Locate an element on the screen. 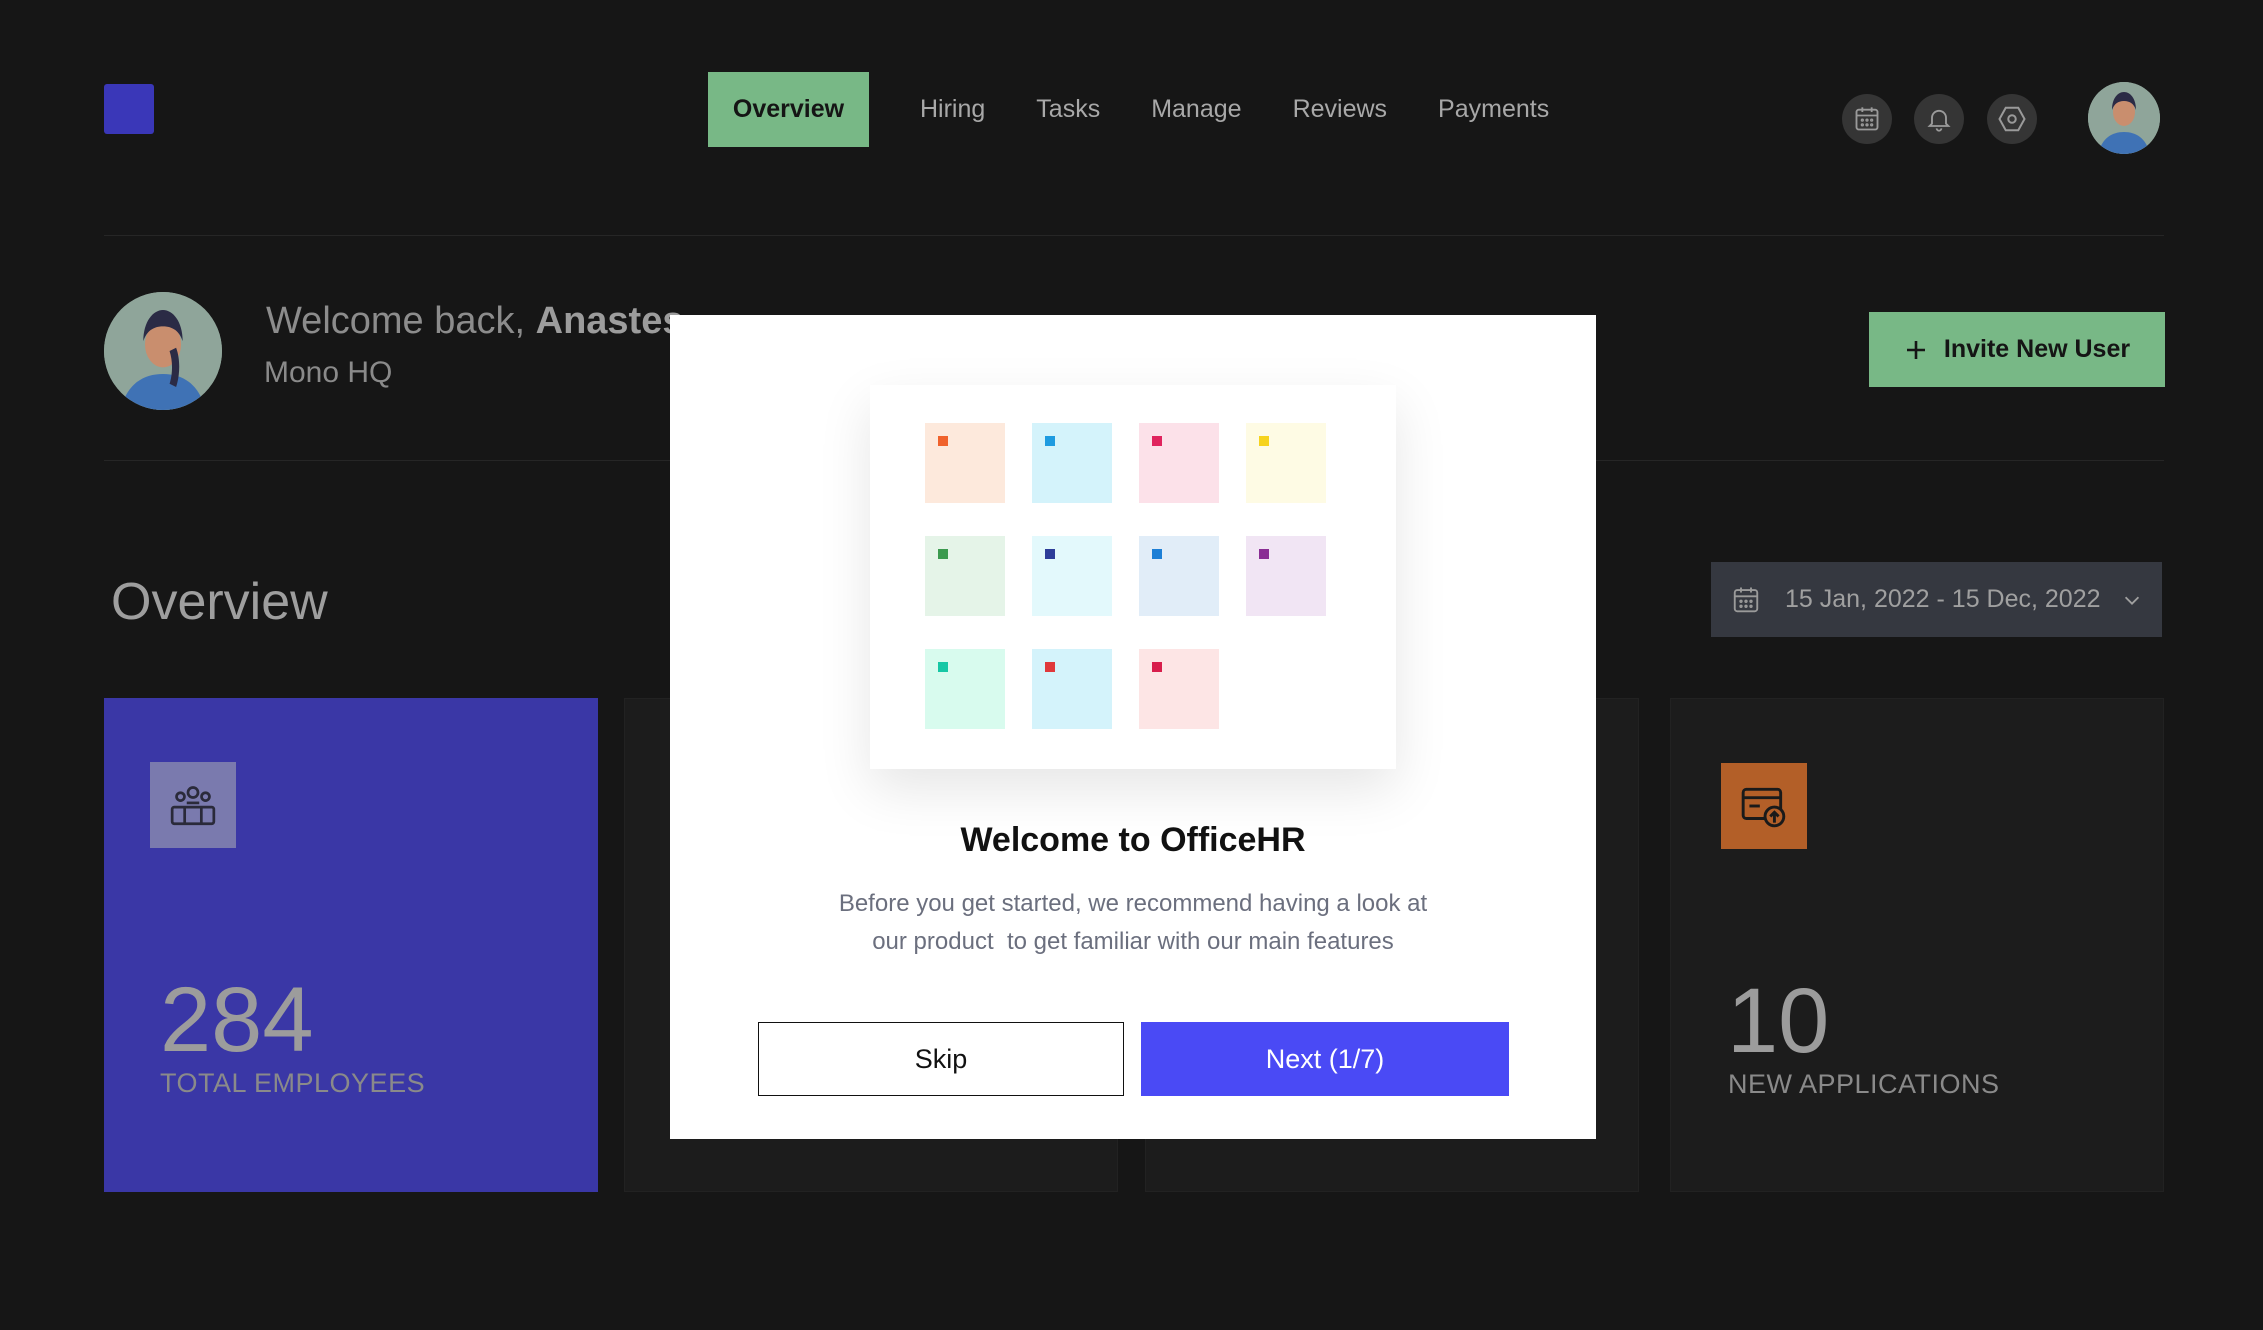 The image size is (2263, 1330). nav-payments: Payments is located at coordinates (1493, 109).